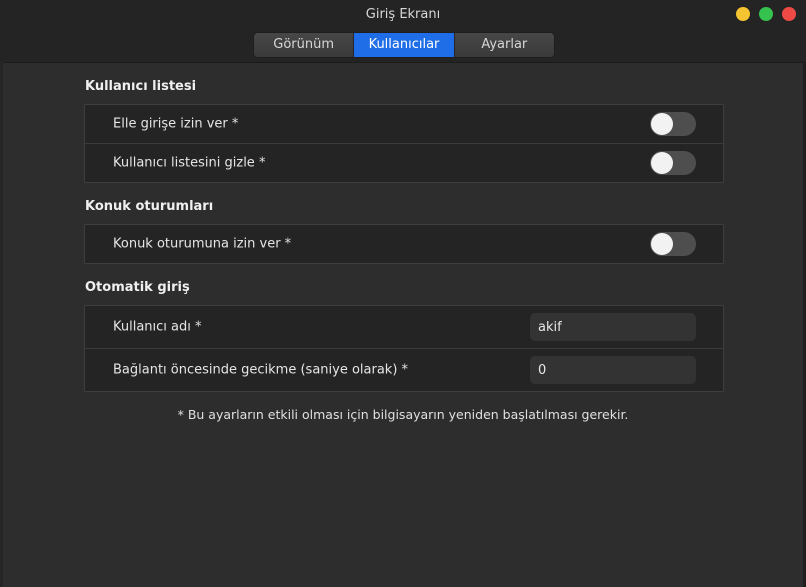 The image size is (806, 587). Describe the element at coordinates (137, 287) in the screenshot. I see `section-title-autologin: Otomatik giriş` at that location.